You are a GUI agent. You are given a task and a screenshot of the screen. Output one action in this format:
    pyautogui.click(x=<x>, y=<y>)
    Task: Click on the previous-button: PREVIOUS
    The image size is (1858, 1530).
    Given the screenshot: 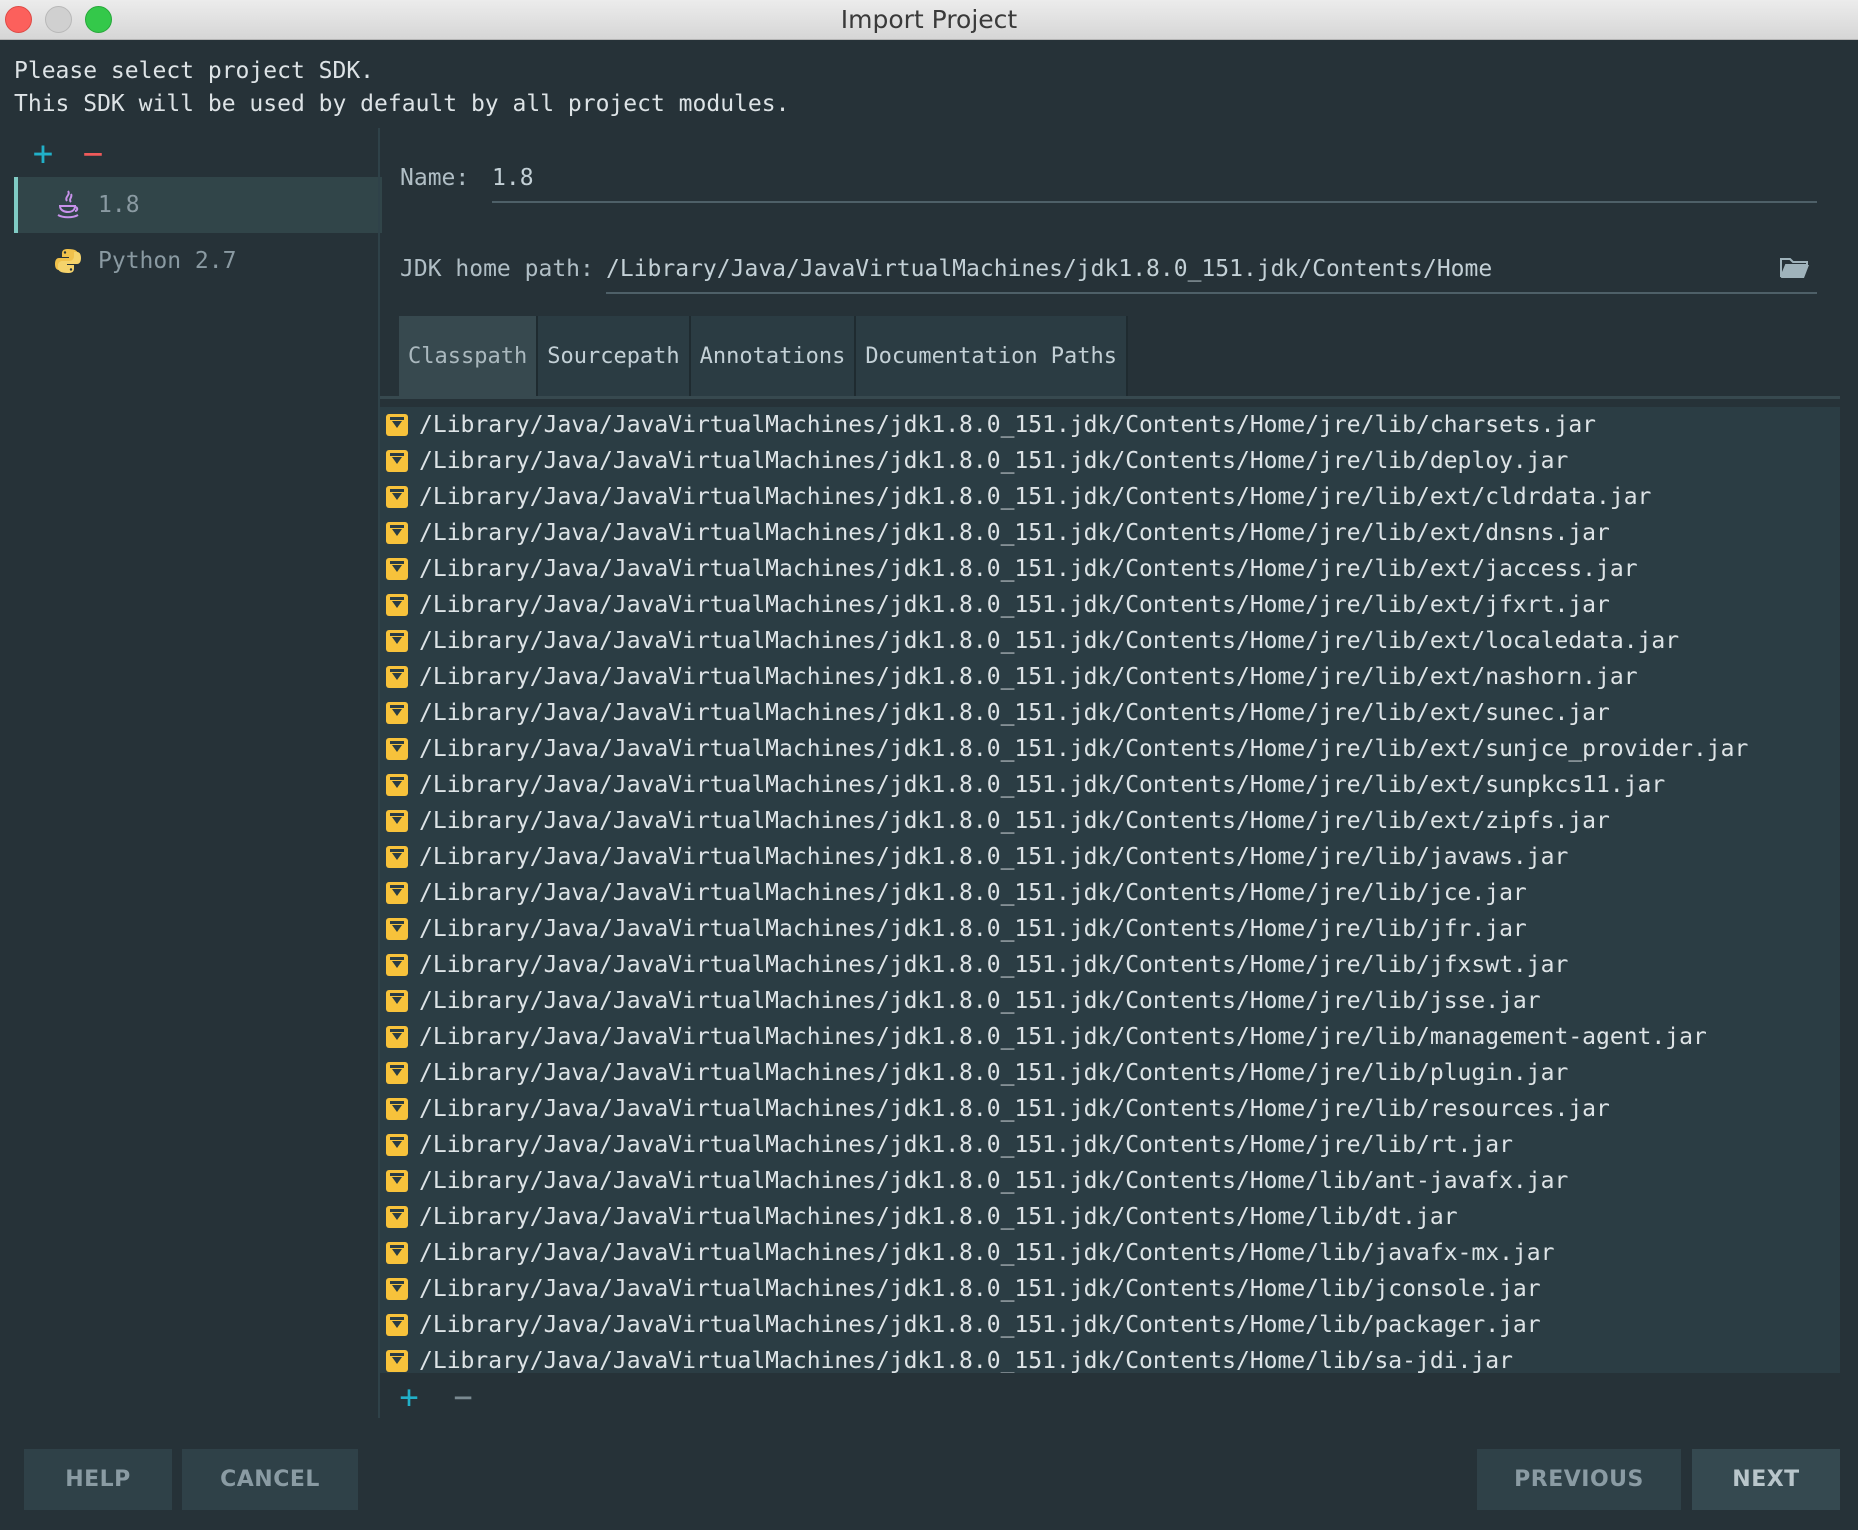 What is the action you would take?
    pyautogui.click(x=1579, y=1479)
    